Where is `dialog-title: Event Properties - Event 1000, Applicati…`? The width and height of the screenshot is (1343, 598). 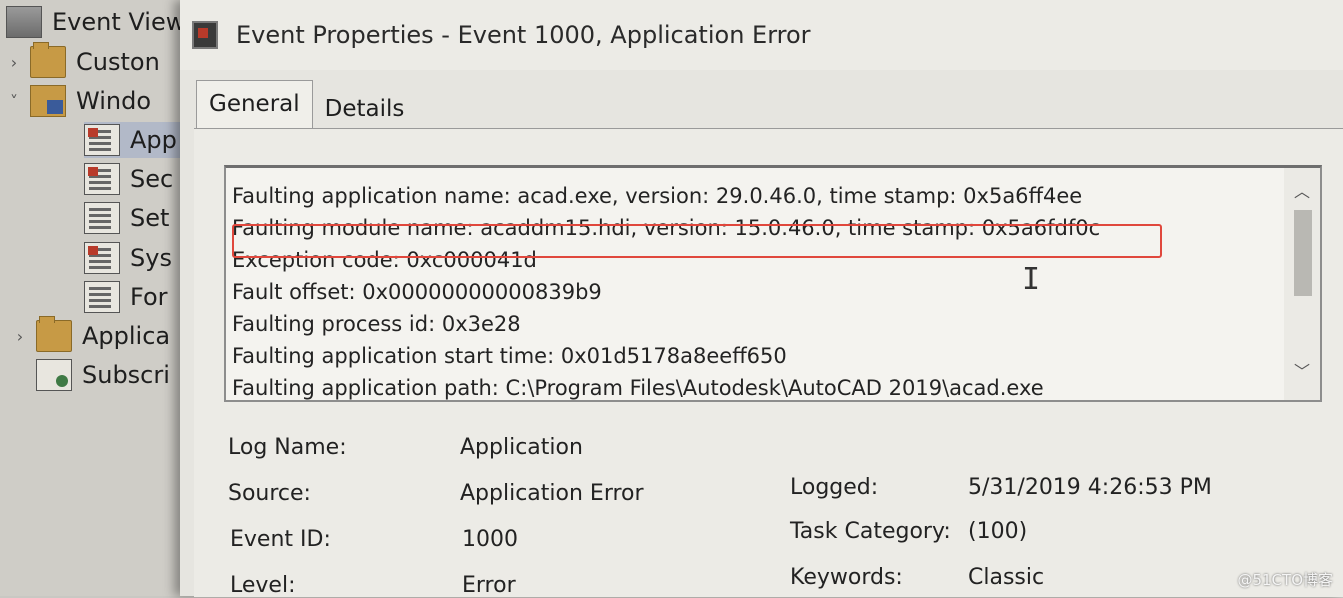
dialog-title: Event Properties - Event 1000, Applicati… is located at coordinates (523, 35).